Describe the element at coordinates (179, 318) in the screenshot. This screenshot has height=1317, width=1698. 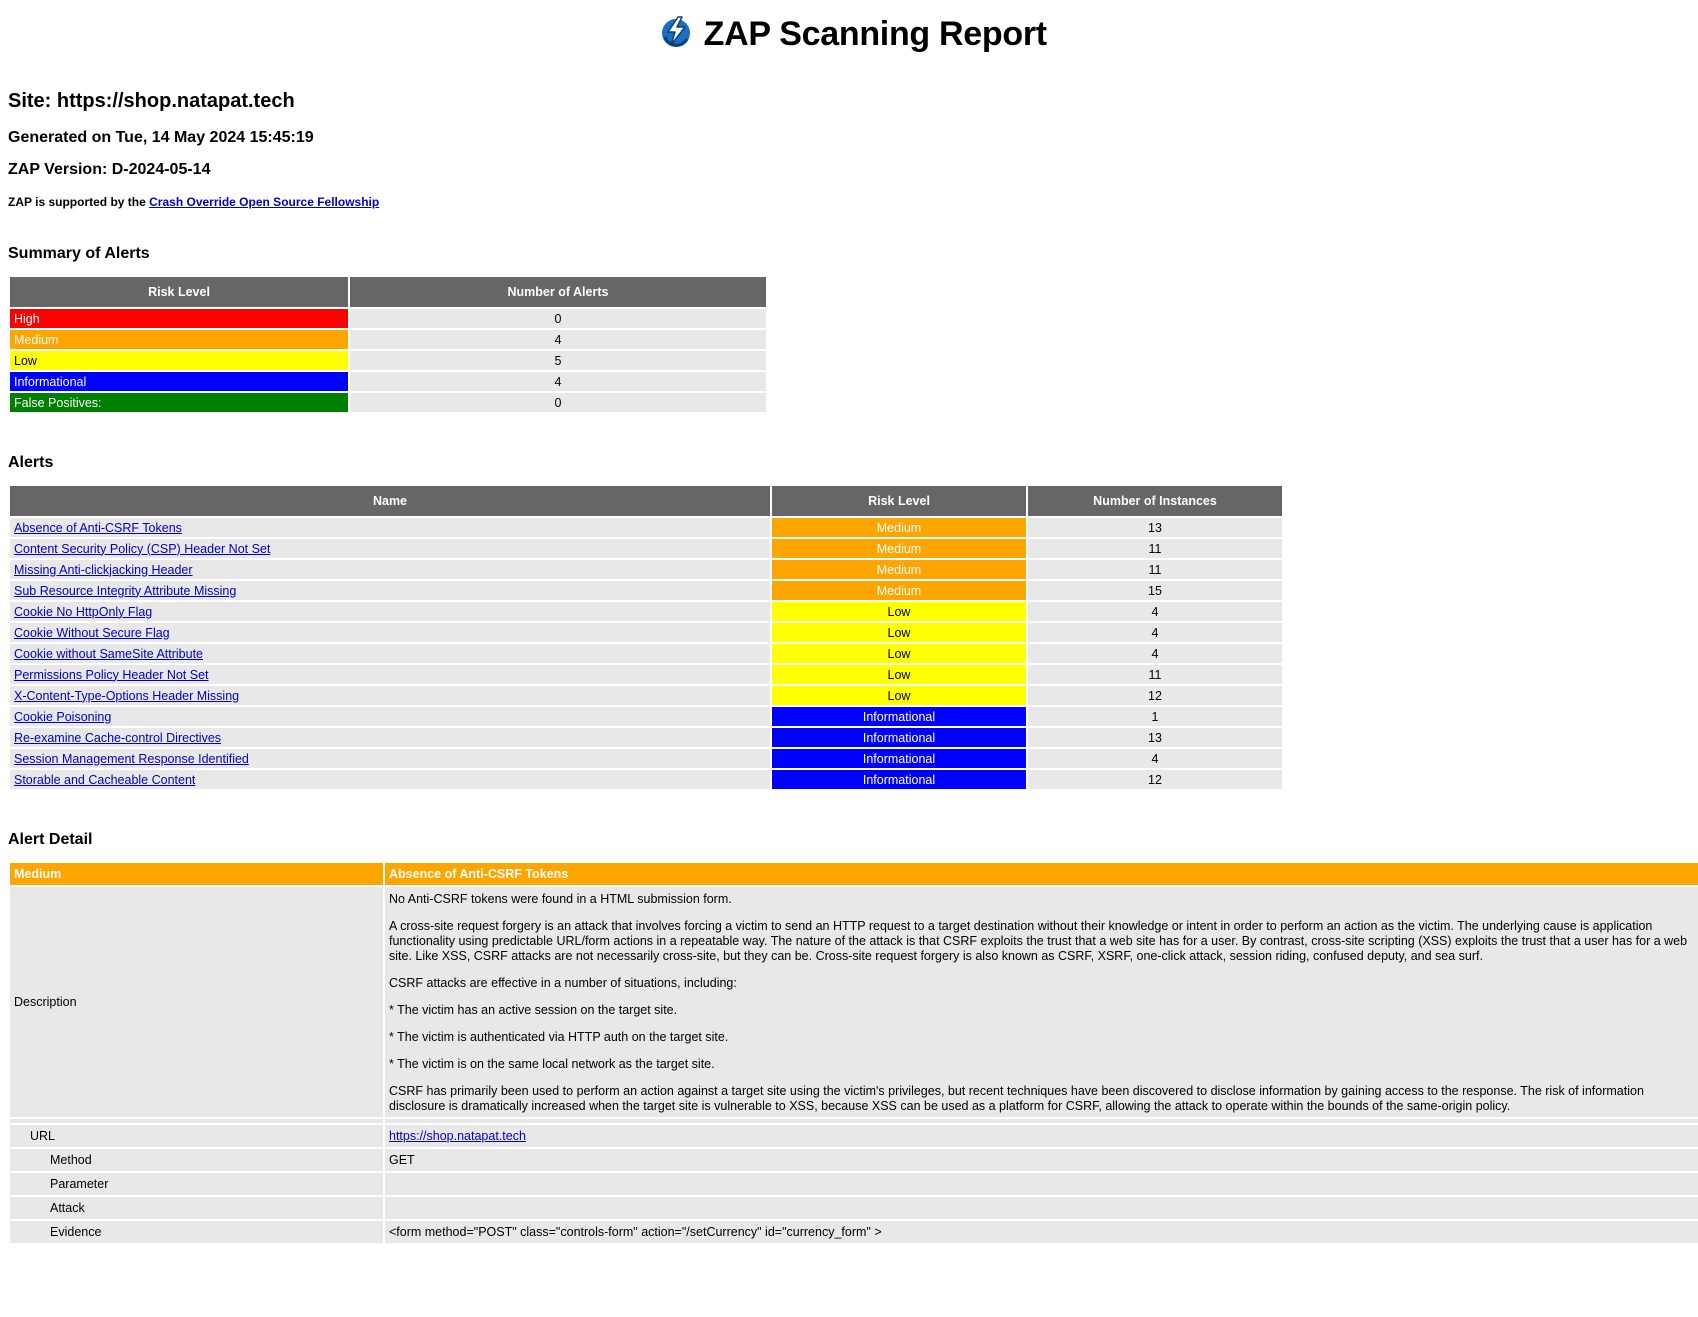
I see `summary-risk: High` at that location.